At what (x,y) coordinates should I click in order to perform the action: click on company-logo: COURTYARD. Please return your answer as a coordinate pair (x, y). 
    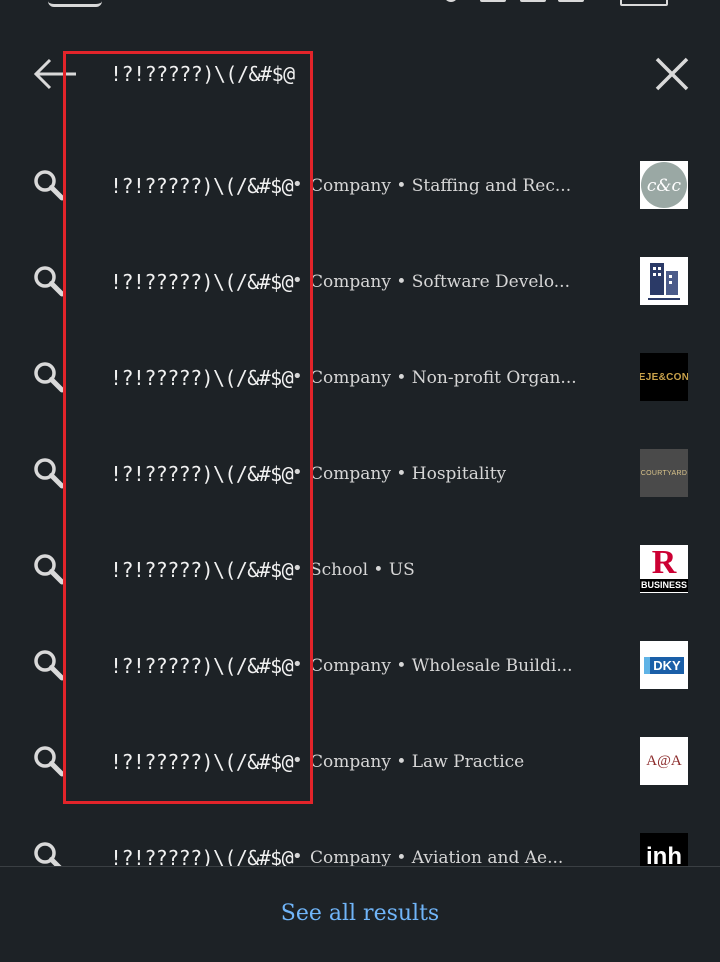
    Looking at the image, I should click on (664, 473).